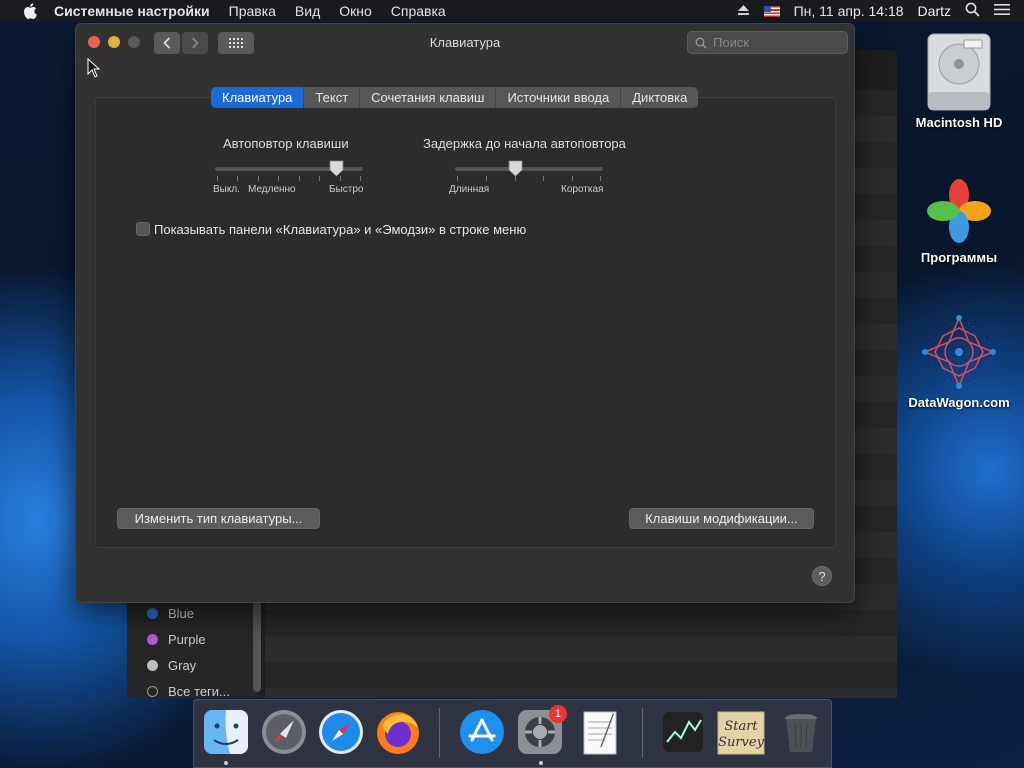  Describe the element at coordinates (959, 211) in the screenshot. I see `applications-icon` at that location.